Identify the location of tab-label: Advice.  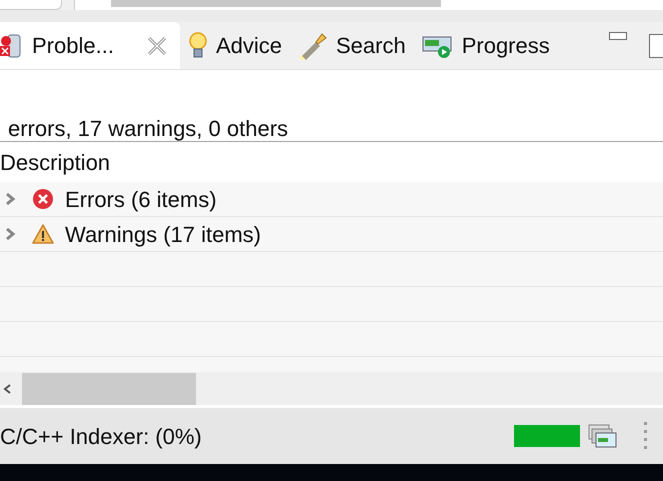
(249, 46).